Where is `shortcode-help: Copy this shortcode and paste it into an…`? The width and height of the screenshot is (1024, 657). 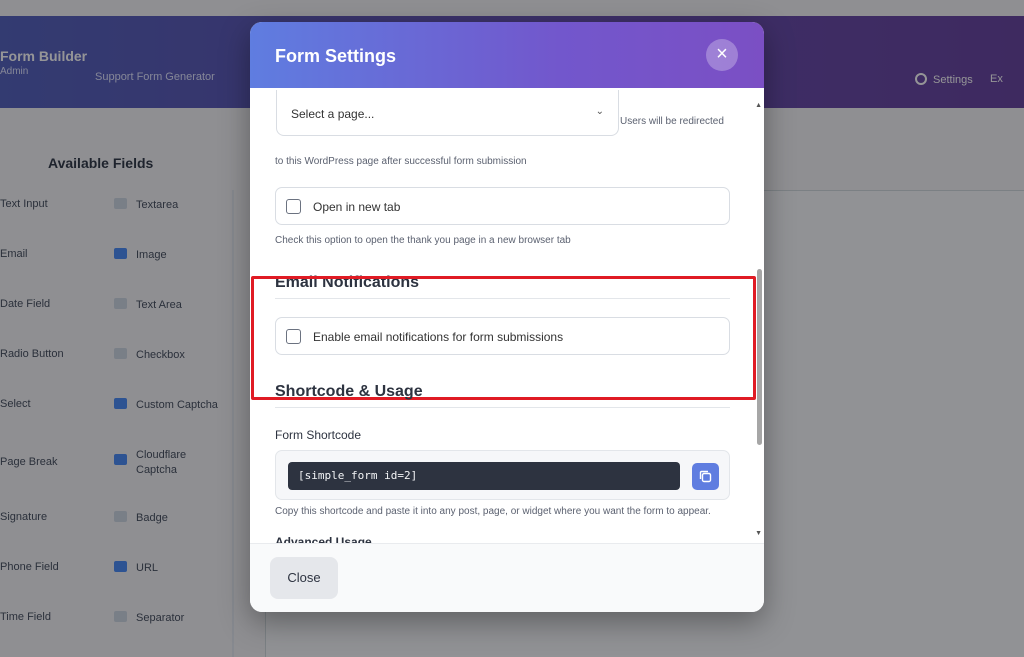 shortcode-help: Copy this shortcode and paste it into an… is located at coordinates (493, 511).